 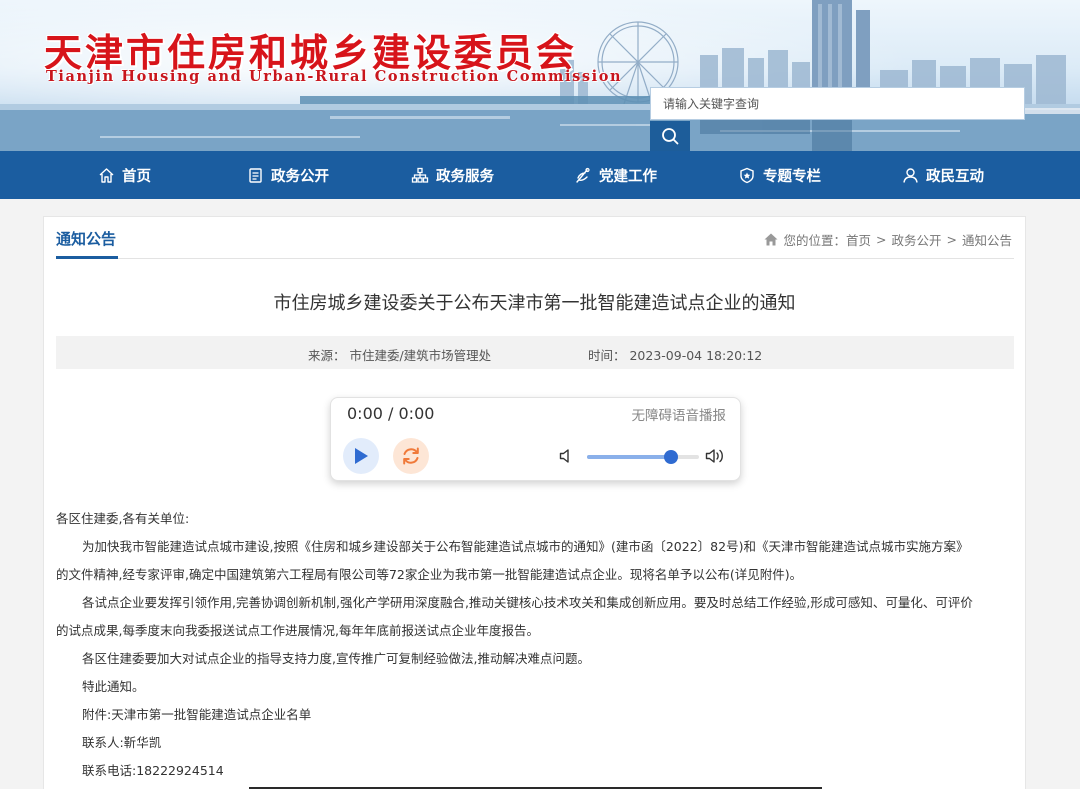 What do you see at coordinates (671, 457) in the screenshot?
I see `volume-slider-handle` at bounding box center [671, 457].